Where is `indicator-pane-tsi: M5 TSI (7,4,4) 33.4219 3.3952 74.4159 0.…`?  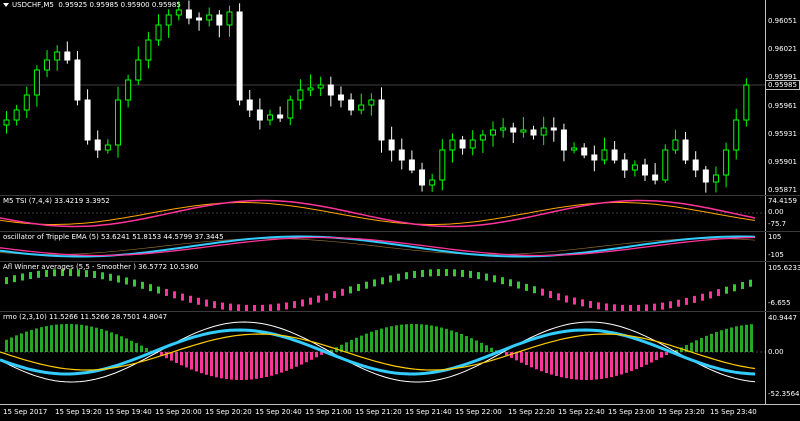
indicator-pane-tsi: M5 TSI (7,4,4) 33.4219 3.3952 74.4159 0.… is located at coordinates (400, 213).